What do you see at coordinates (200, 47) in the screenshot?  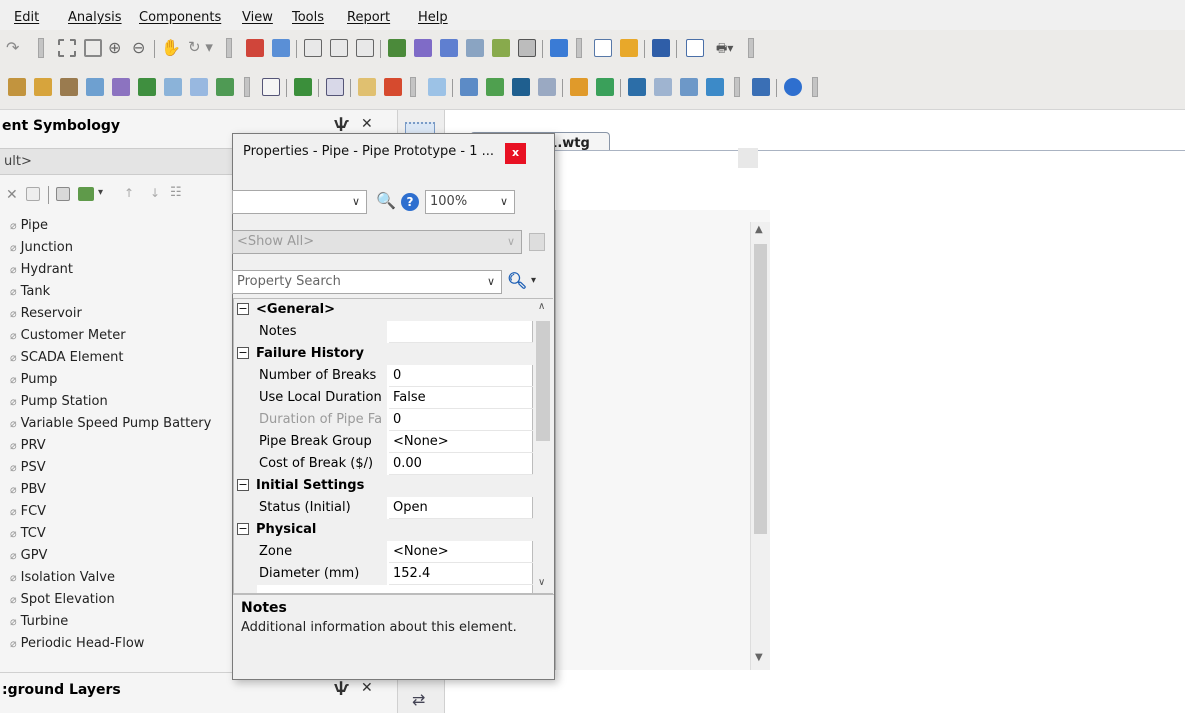 I see `refresh-icon: ↻ ▾` at bounding box center [200, 47].